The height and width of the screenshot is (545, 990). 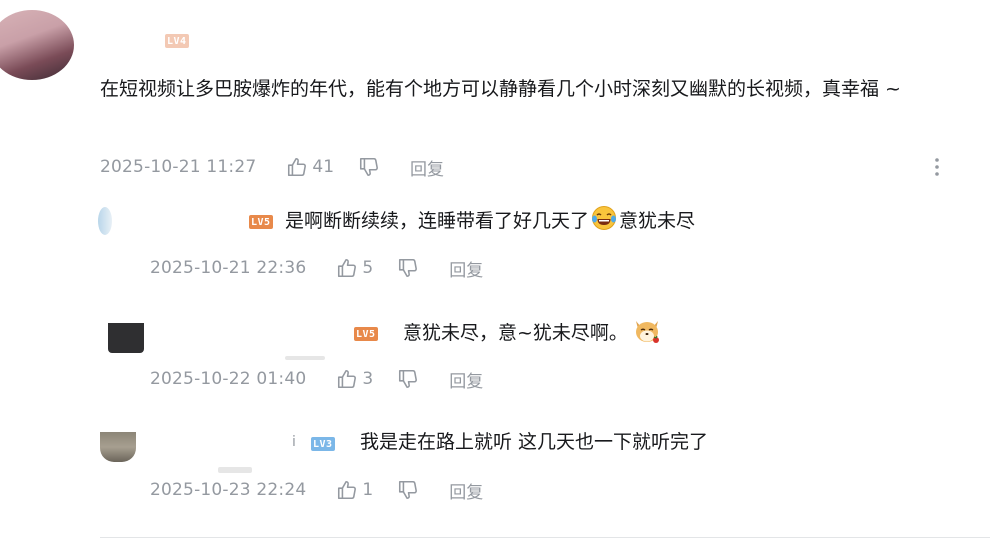 I want to click on reply-text: 我是走在路上就听 这几天也一下就听完了, so click(x=534, y=442).